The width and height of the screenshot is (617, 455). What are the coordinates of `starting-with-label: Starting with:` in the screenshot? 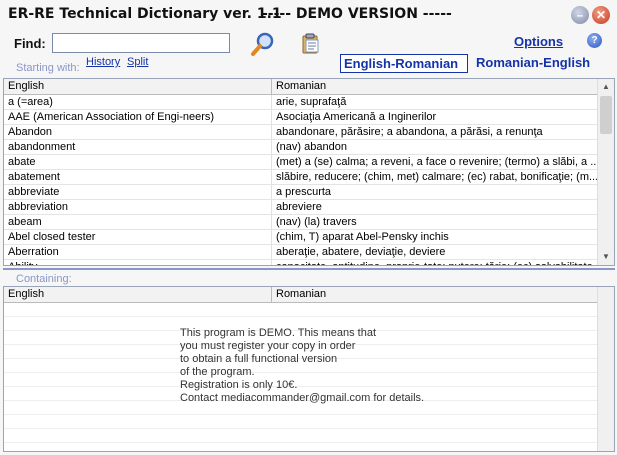 It's located at (48, 68).